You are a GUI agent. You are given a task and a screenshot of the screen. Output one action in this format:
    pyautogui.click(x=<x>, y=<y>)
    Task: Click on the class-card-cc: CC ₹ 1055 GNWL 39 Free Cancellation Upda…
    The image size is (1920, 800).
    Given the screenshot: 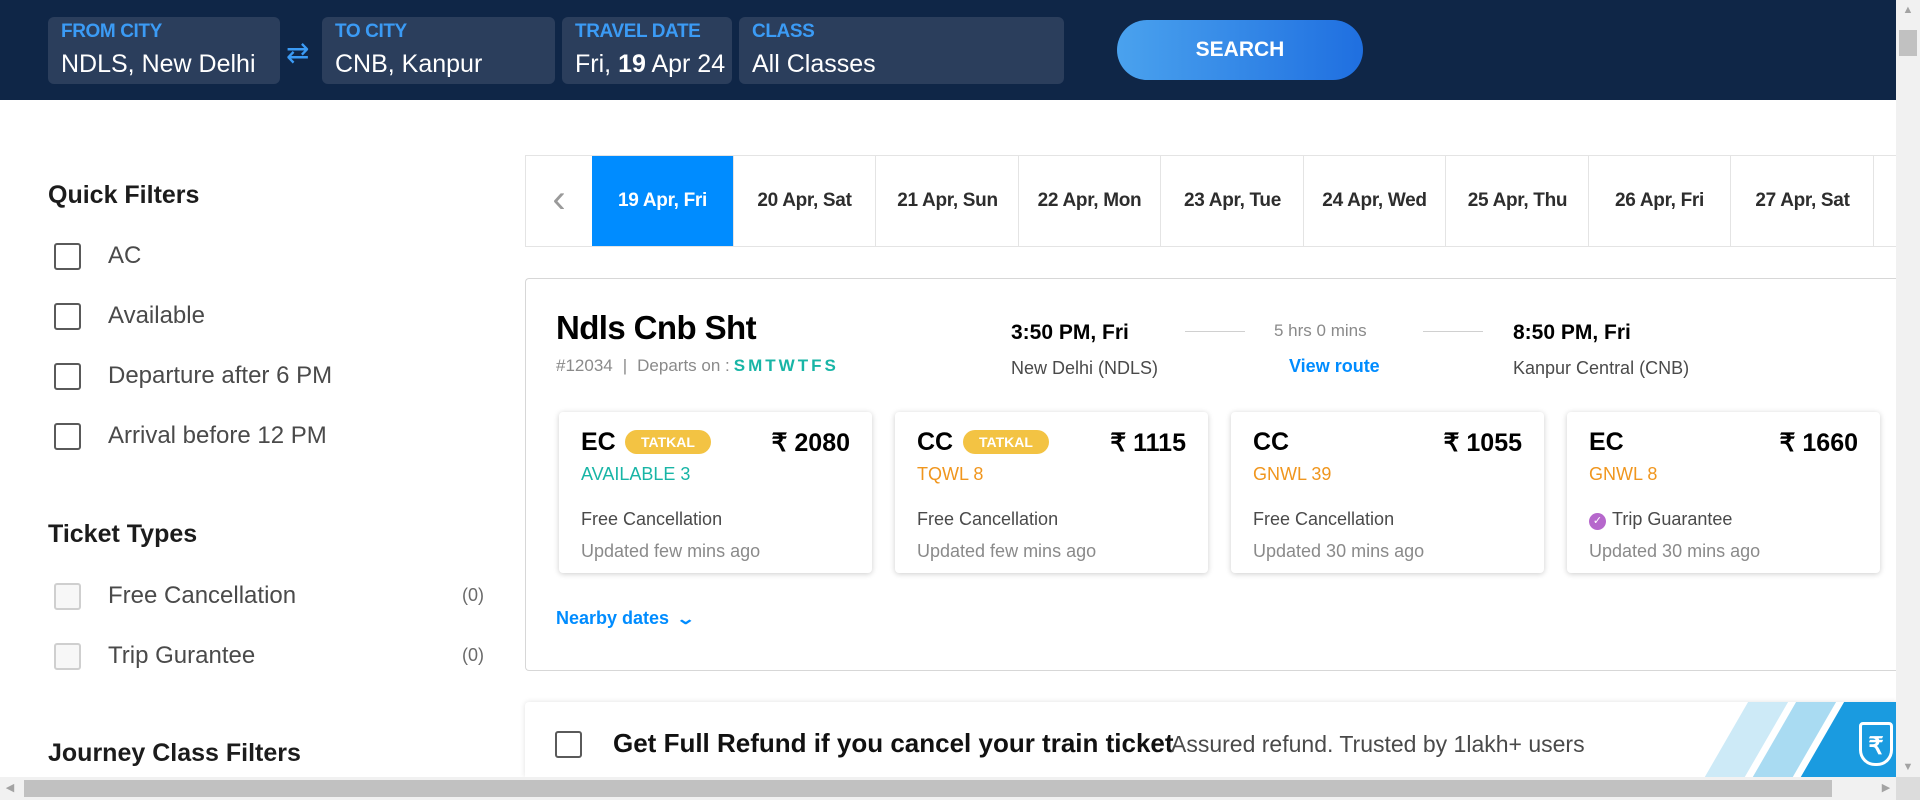 What is the action you would take?
    pyautogui.click(x=1387, y=492)
    